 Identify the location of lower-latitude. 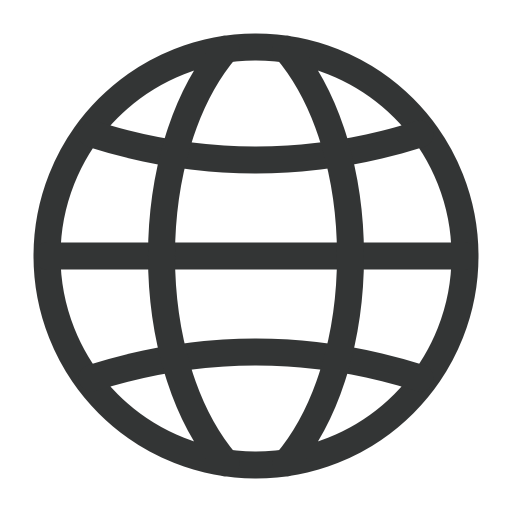
(256, 365).